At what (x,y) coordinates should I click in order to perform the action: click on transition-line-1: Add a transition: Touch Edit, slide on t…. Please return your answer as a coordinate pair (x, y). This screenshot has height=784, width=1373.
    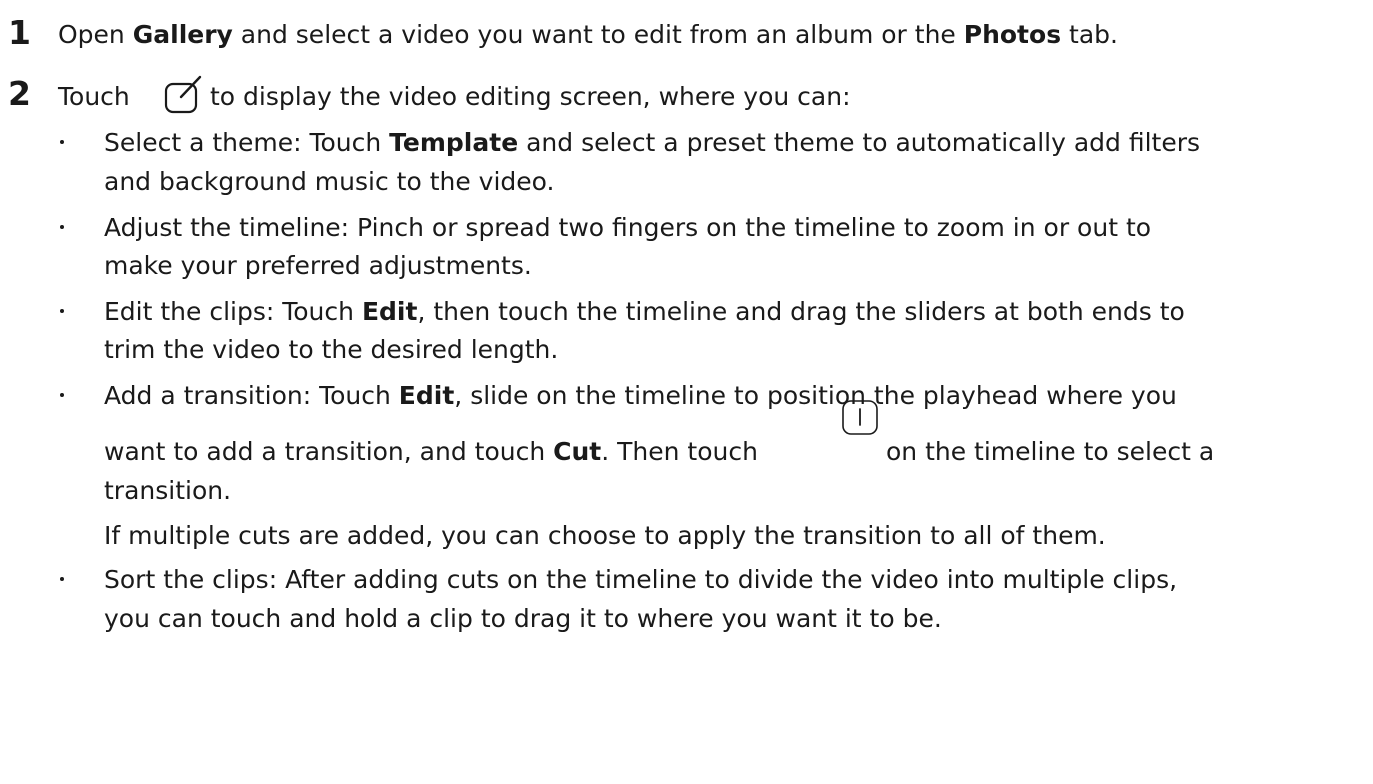
    Looking at the image, I should click on (640, 395).